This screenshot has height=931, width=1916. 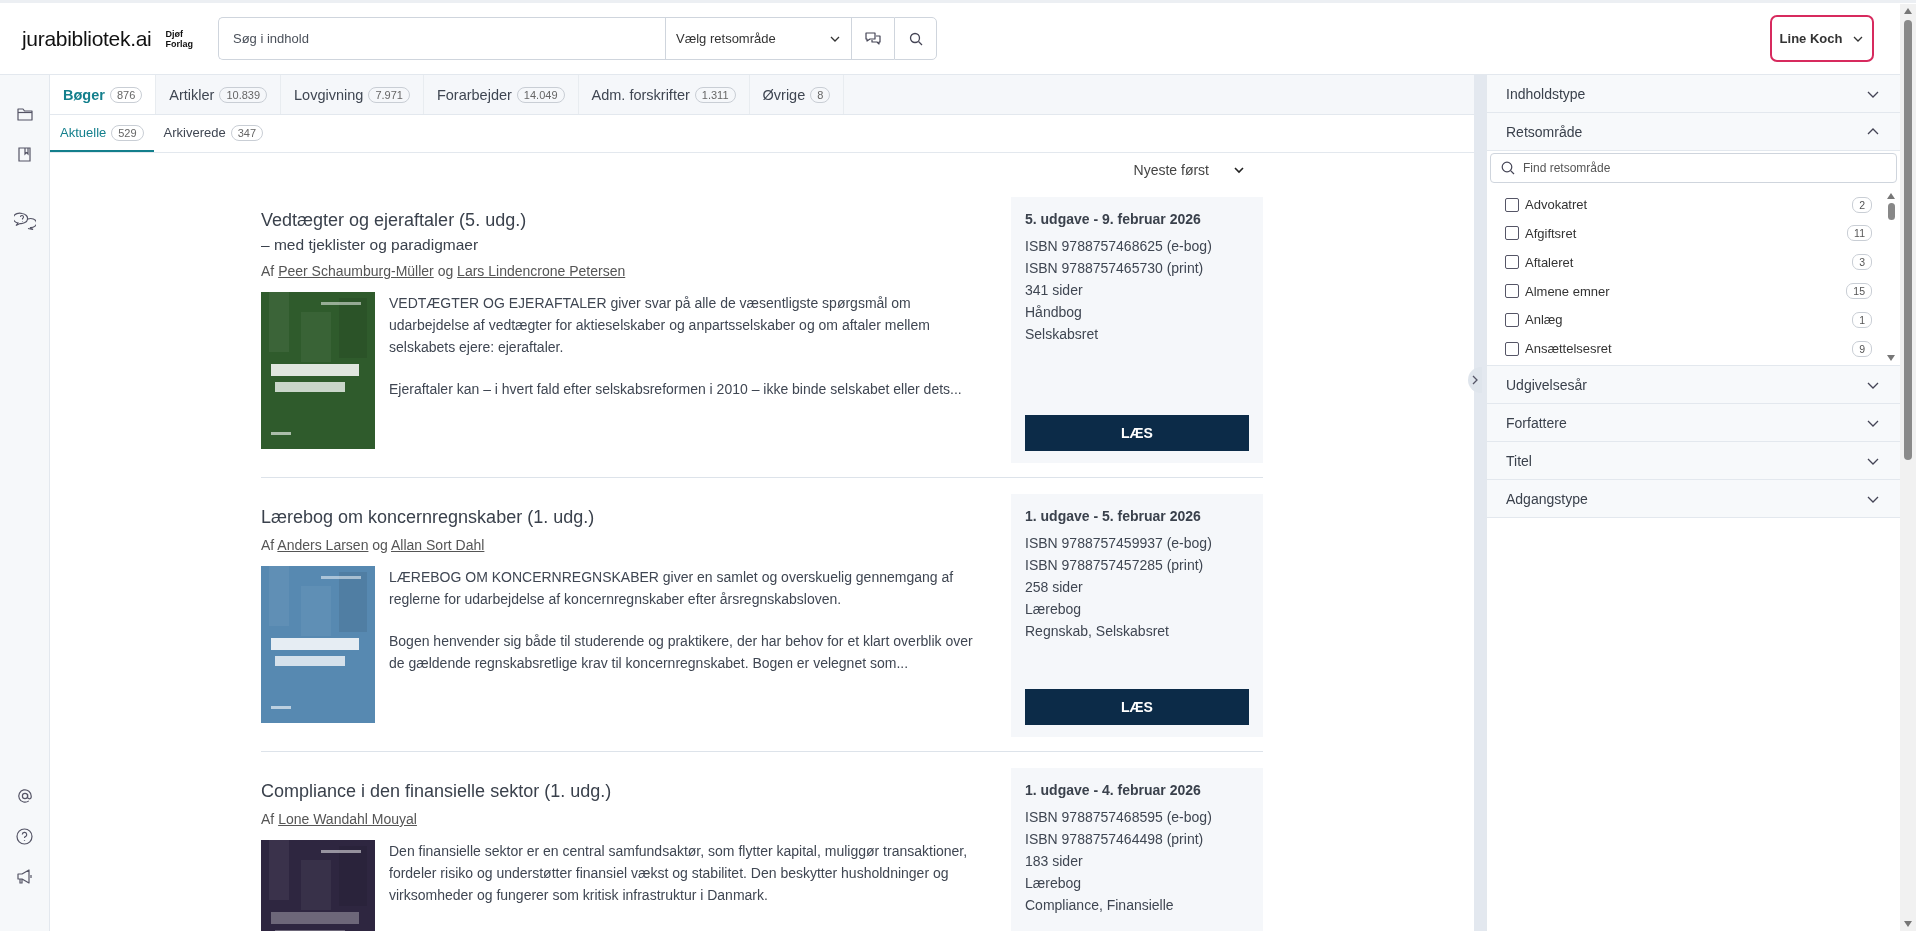 What do you see at coordinates (1054, 290) in the screenshot?
I see `book-detail: 341 sider` at bounding box center [1054, 290].